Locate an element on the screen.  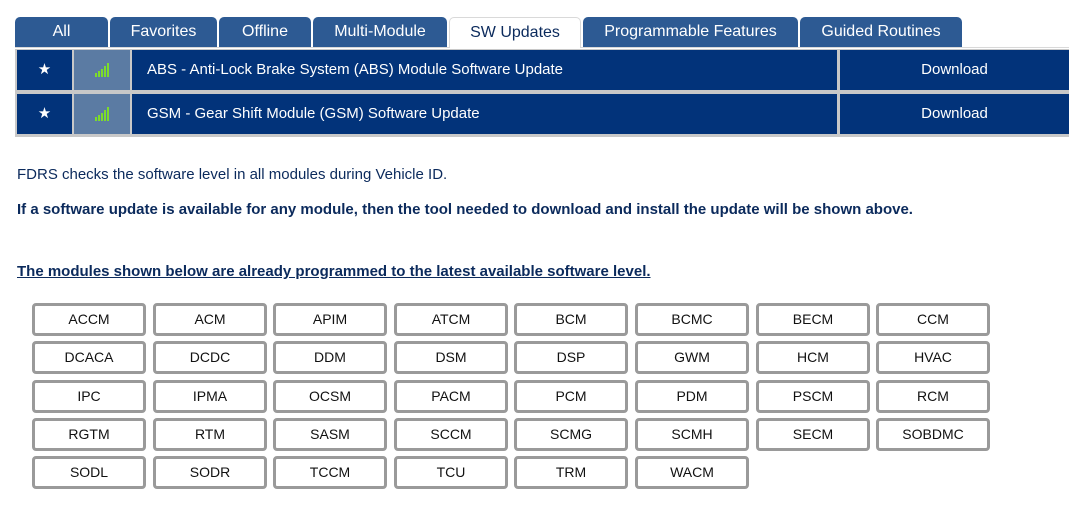
module-button: ACCM is located at coordinates (89, 319).